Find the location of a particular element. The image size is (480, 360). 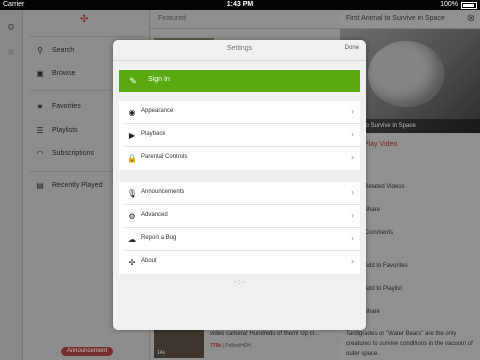

play-icon: ▶ is located at coordinates (132, 135).